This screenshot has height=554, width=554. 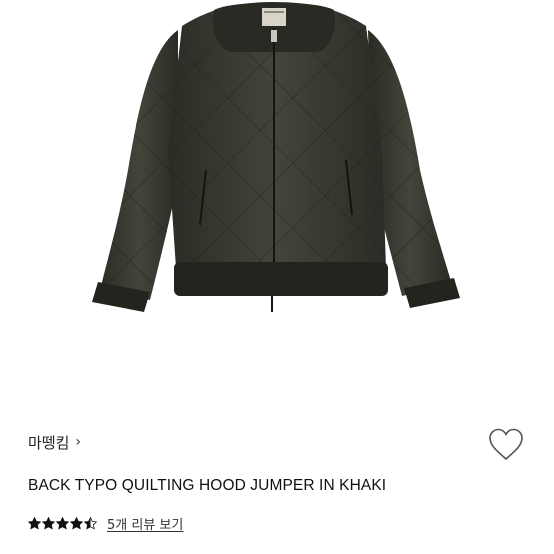 What do you see at coordinates (207, 485) in the screenshot?
I see `product-title: BACK TYPO QUILTING HOOD JUMPER IN KHAKI` at bounding box center [207, 485].